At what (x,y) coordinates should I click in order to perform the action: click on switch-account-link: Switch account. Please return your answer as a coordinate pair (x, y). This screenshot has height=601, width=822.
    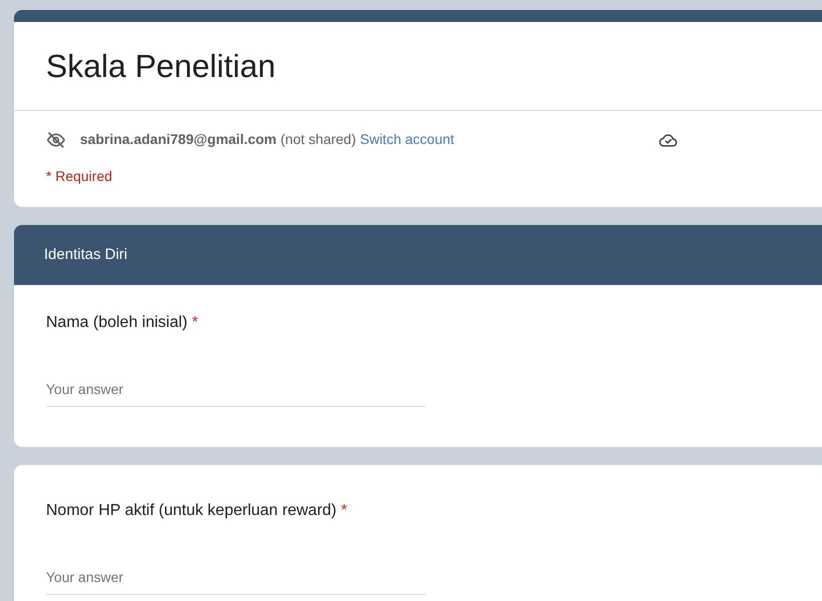
    Looking at the image, I should click on (407, 139).